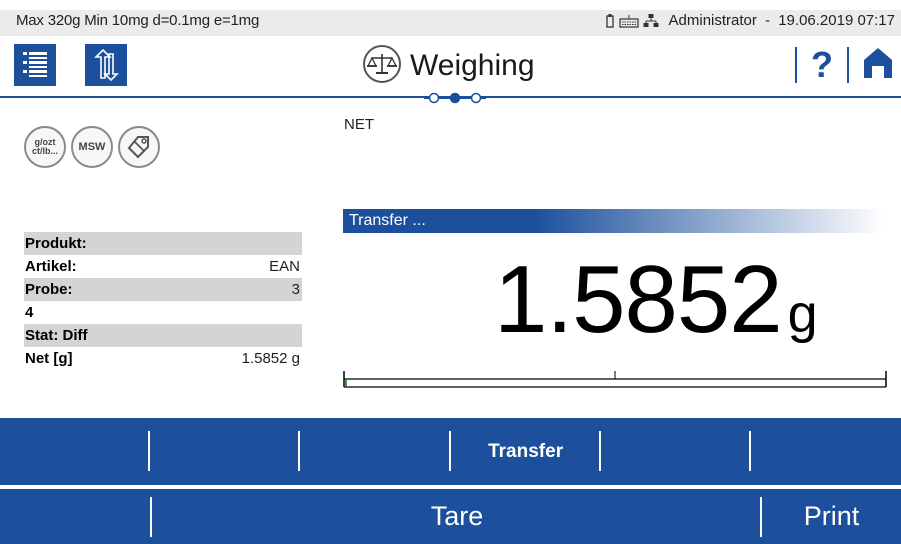  I want to click on info-label: Artikel:, so click(51, 266).